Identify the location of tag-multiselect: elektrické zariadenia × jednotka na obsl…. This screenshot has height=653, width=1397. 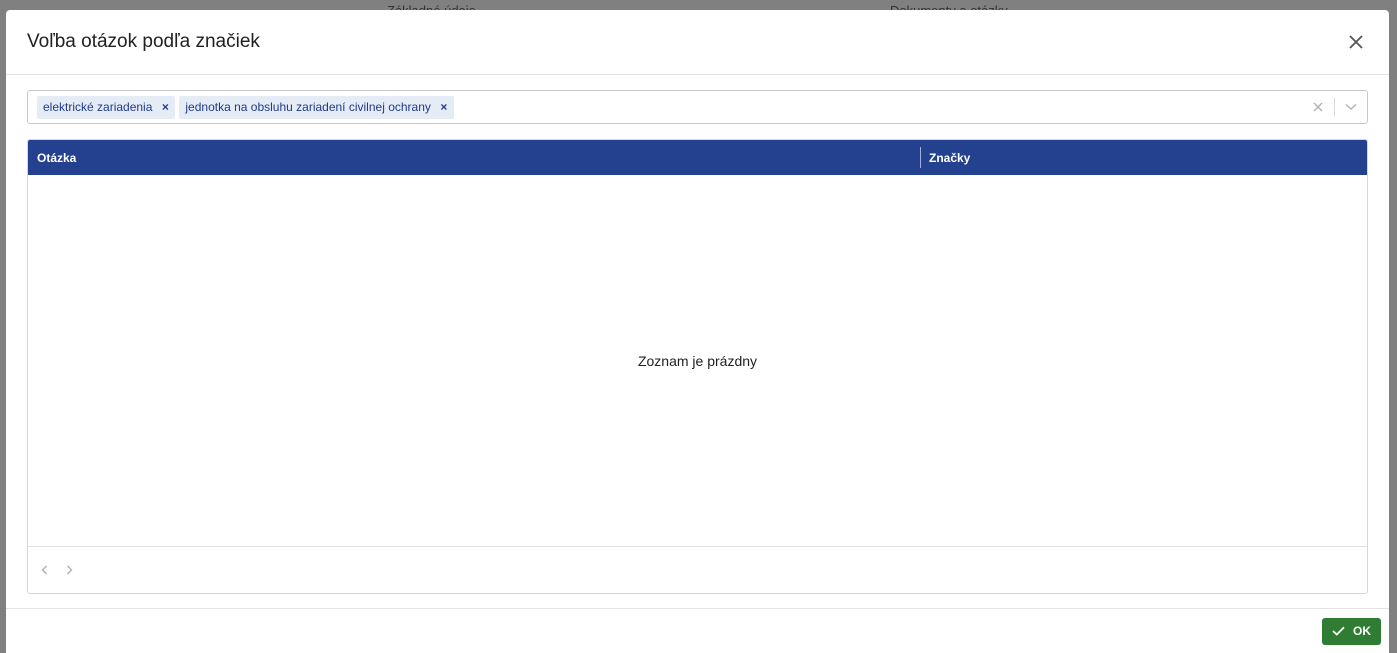
(697, 107).